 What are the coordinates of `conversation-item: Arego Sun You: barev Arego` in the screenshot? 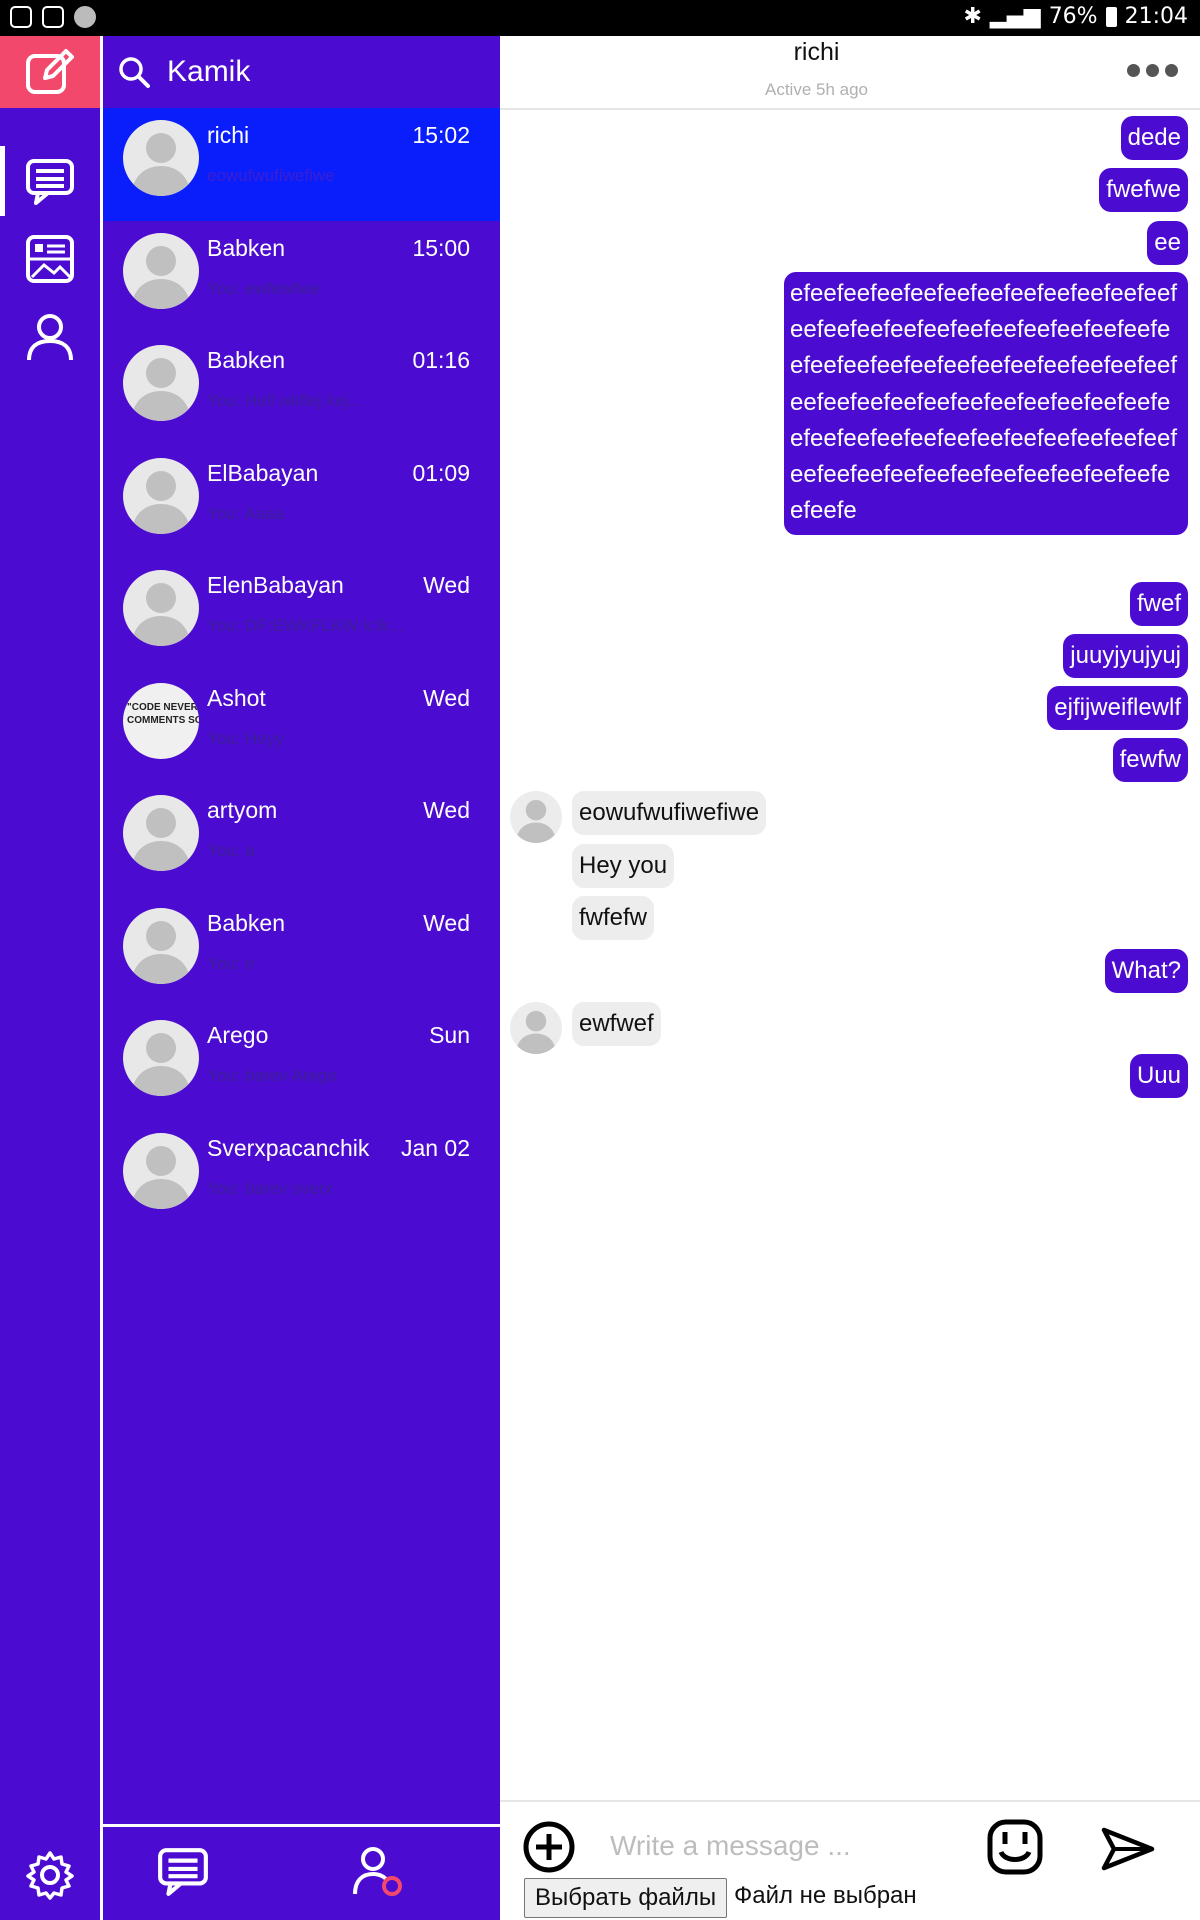 It's located at (301, 1064).